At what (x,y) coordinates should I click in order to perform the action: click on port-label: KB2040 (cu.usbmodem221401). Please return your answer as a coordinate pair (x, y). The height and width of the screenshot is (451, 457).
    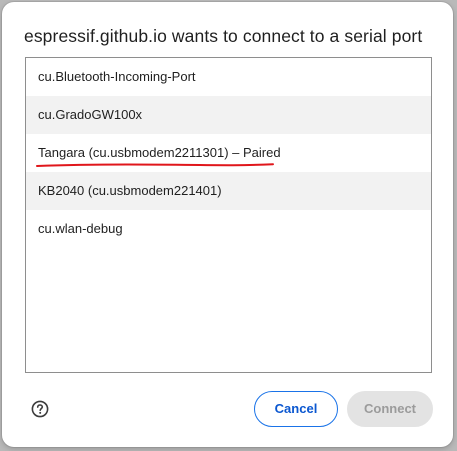
    Looking at the image, I should click on (130, 190).